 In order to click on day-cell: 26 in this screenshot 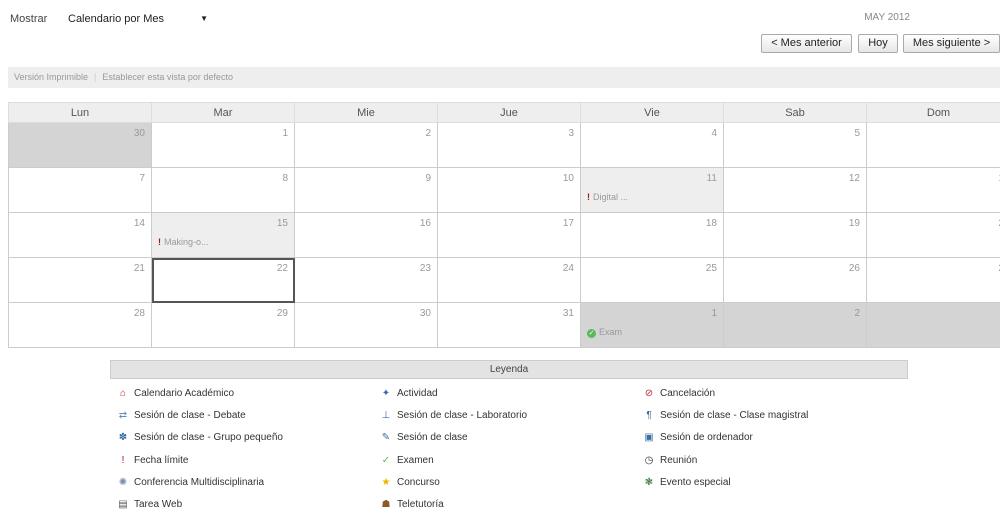, I will do `click(795, 280)`.